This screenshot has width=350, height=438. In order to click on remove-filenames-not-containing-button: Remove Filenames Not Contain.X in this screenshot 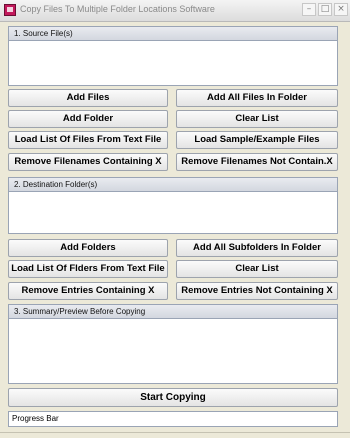, I will do `click(257, 162)`.